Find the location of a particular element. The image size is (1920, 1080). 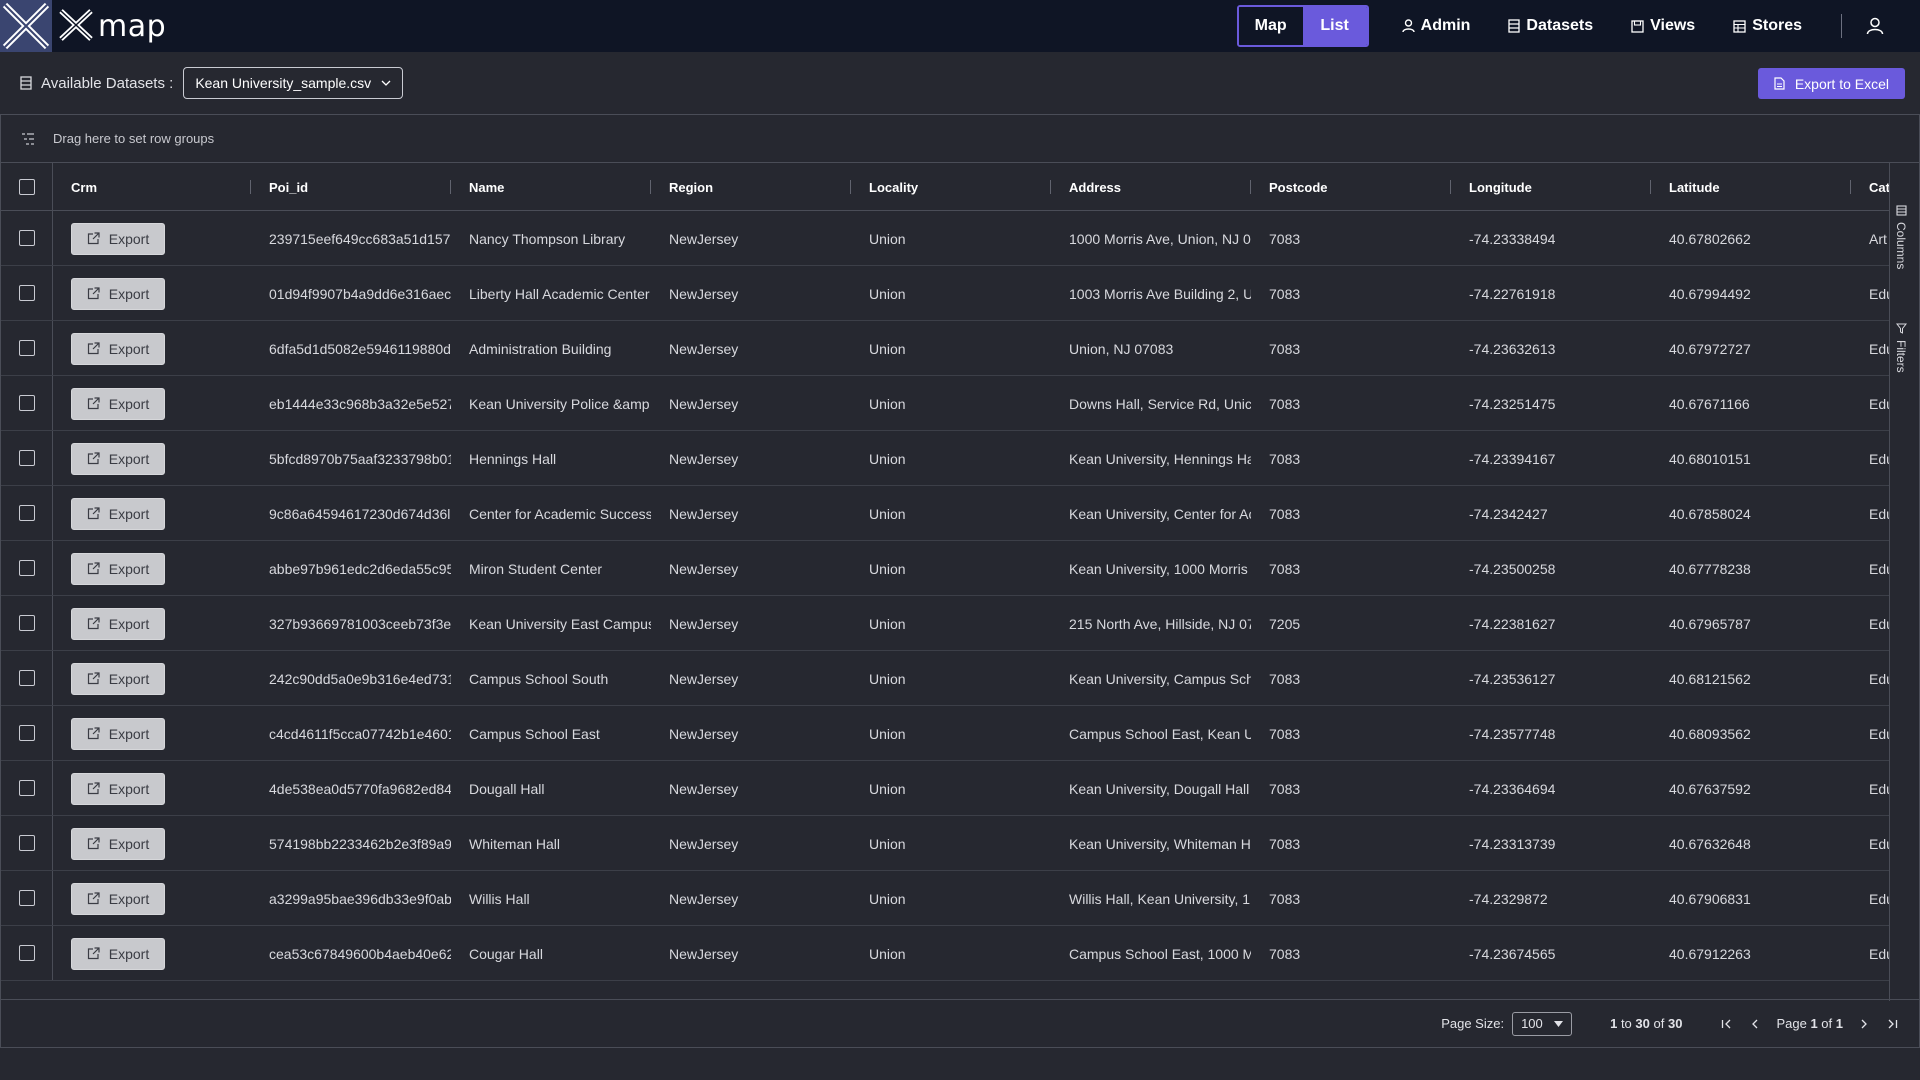

column-header-label: Poi_id is located at coordinates (289, 187).